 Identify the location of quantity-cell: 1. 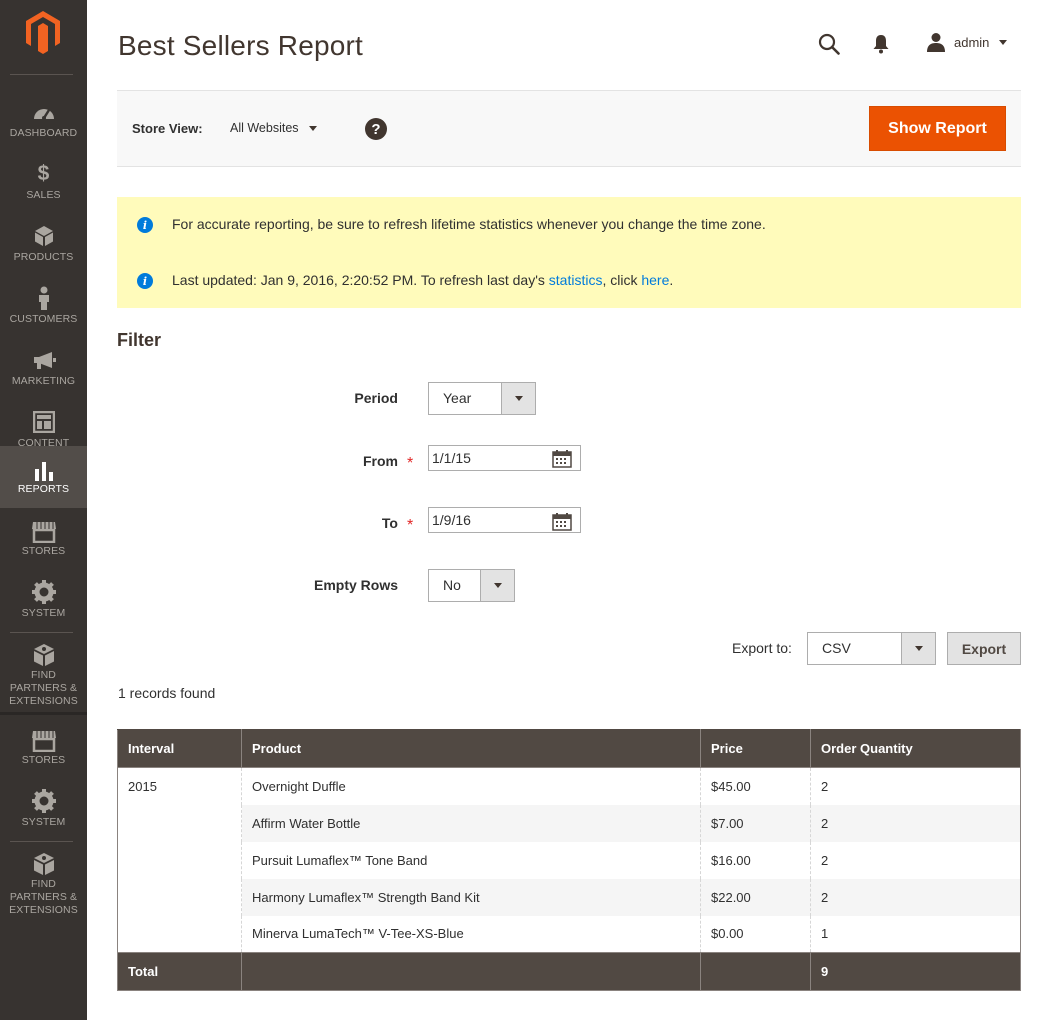
(915, 934).